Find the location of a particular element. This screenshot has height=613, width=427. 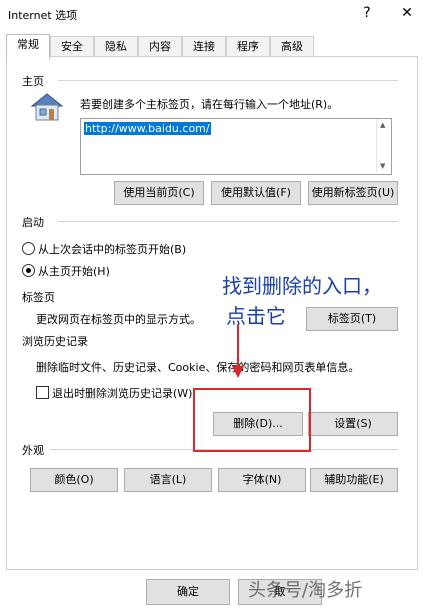

tab-connections: 连接 is located at coordinates (204, 46).